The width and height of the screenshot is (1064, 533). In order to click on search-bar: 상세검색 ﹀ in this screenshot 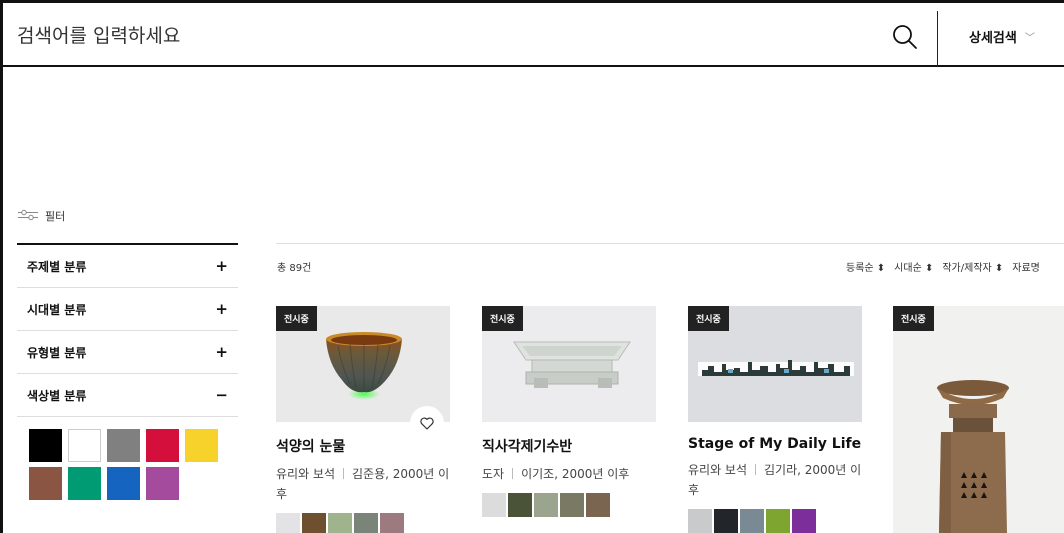, I will do `click(533, 35)`.